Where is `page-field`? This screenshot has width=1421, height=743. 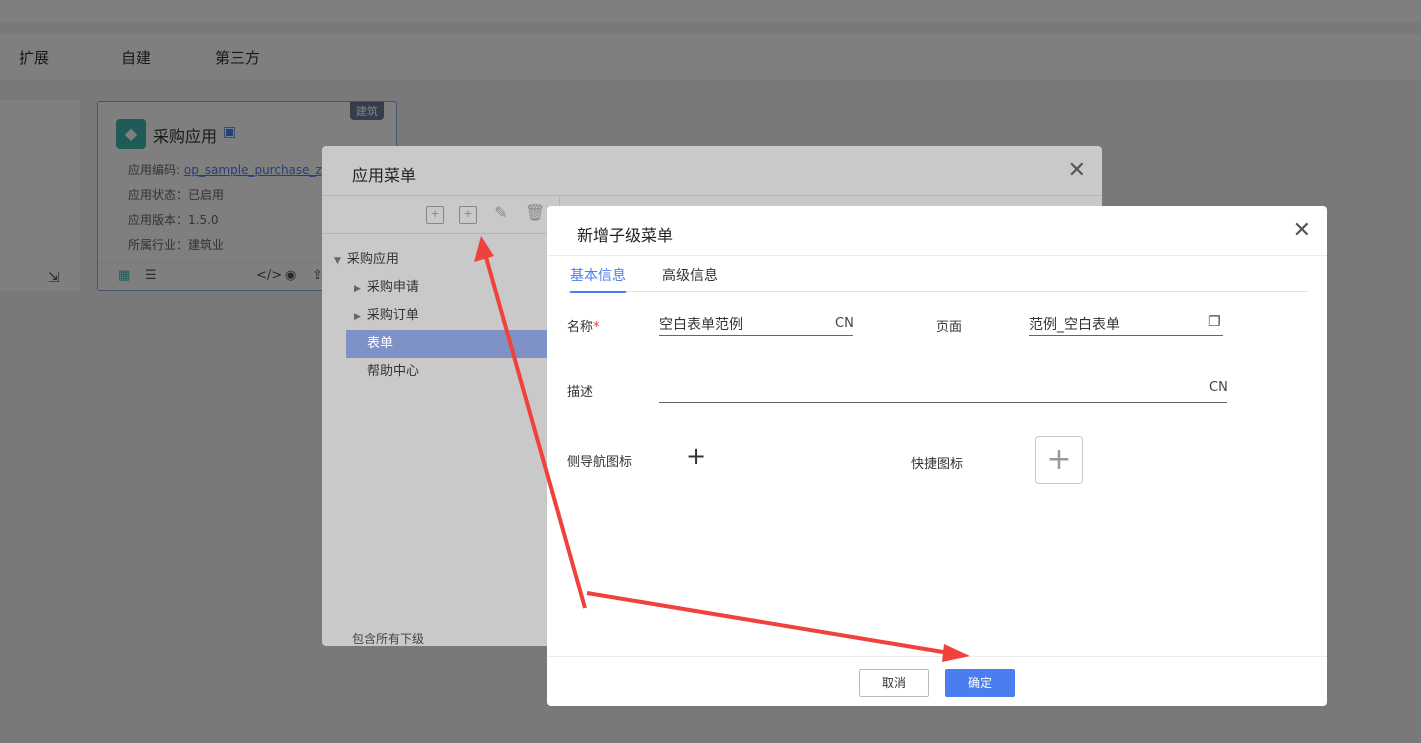
page-field is located at coordinates (1126, 324).